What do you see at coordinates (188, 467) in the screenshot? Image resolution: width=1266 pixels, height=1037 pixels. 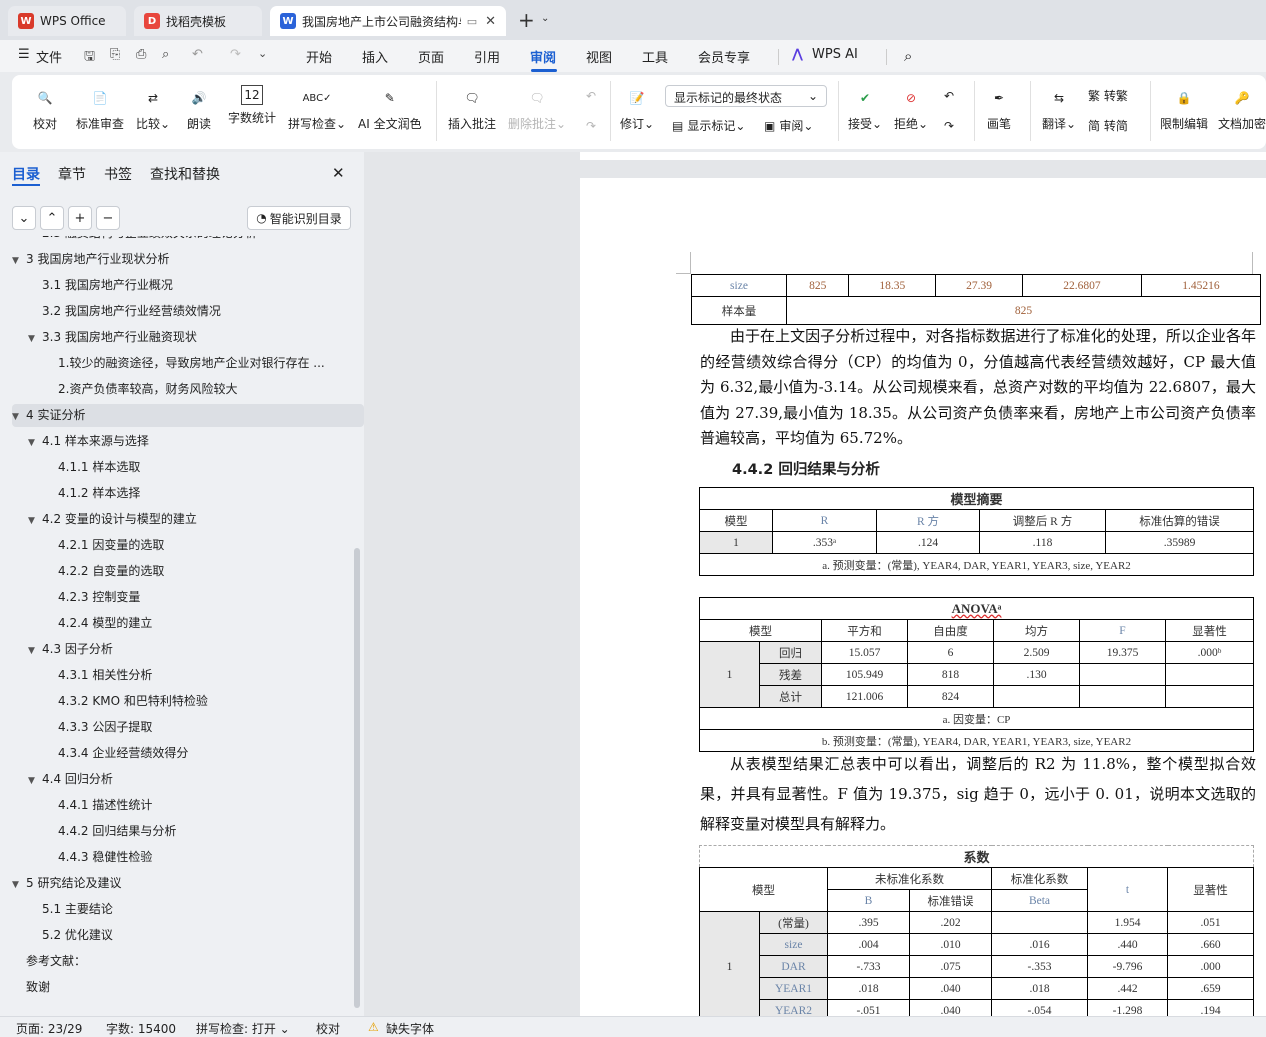 I see `toc-item: 4.1.1 样本选取` at bounding box center [188, 467].